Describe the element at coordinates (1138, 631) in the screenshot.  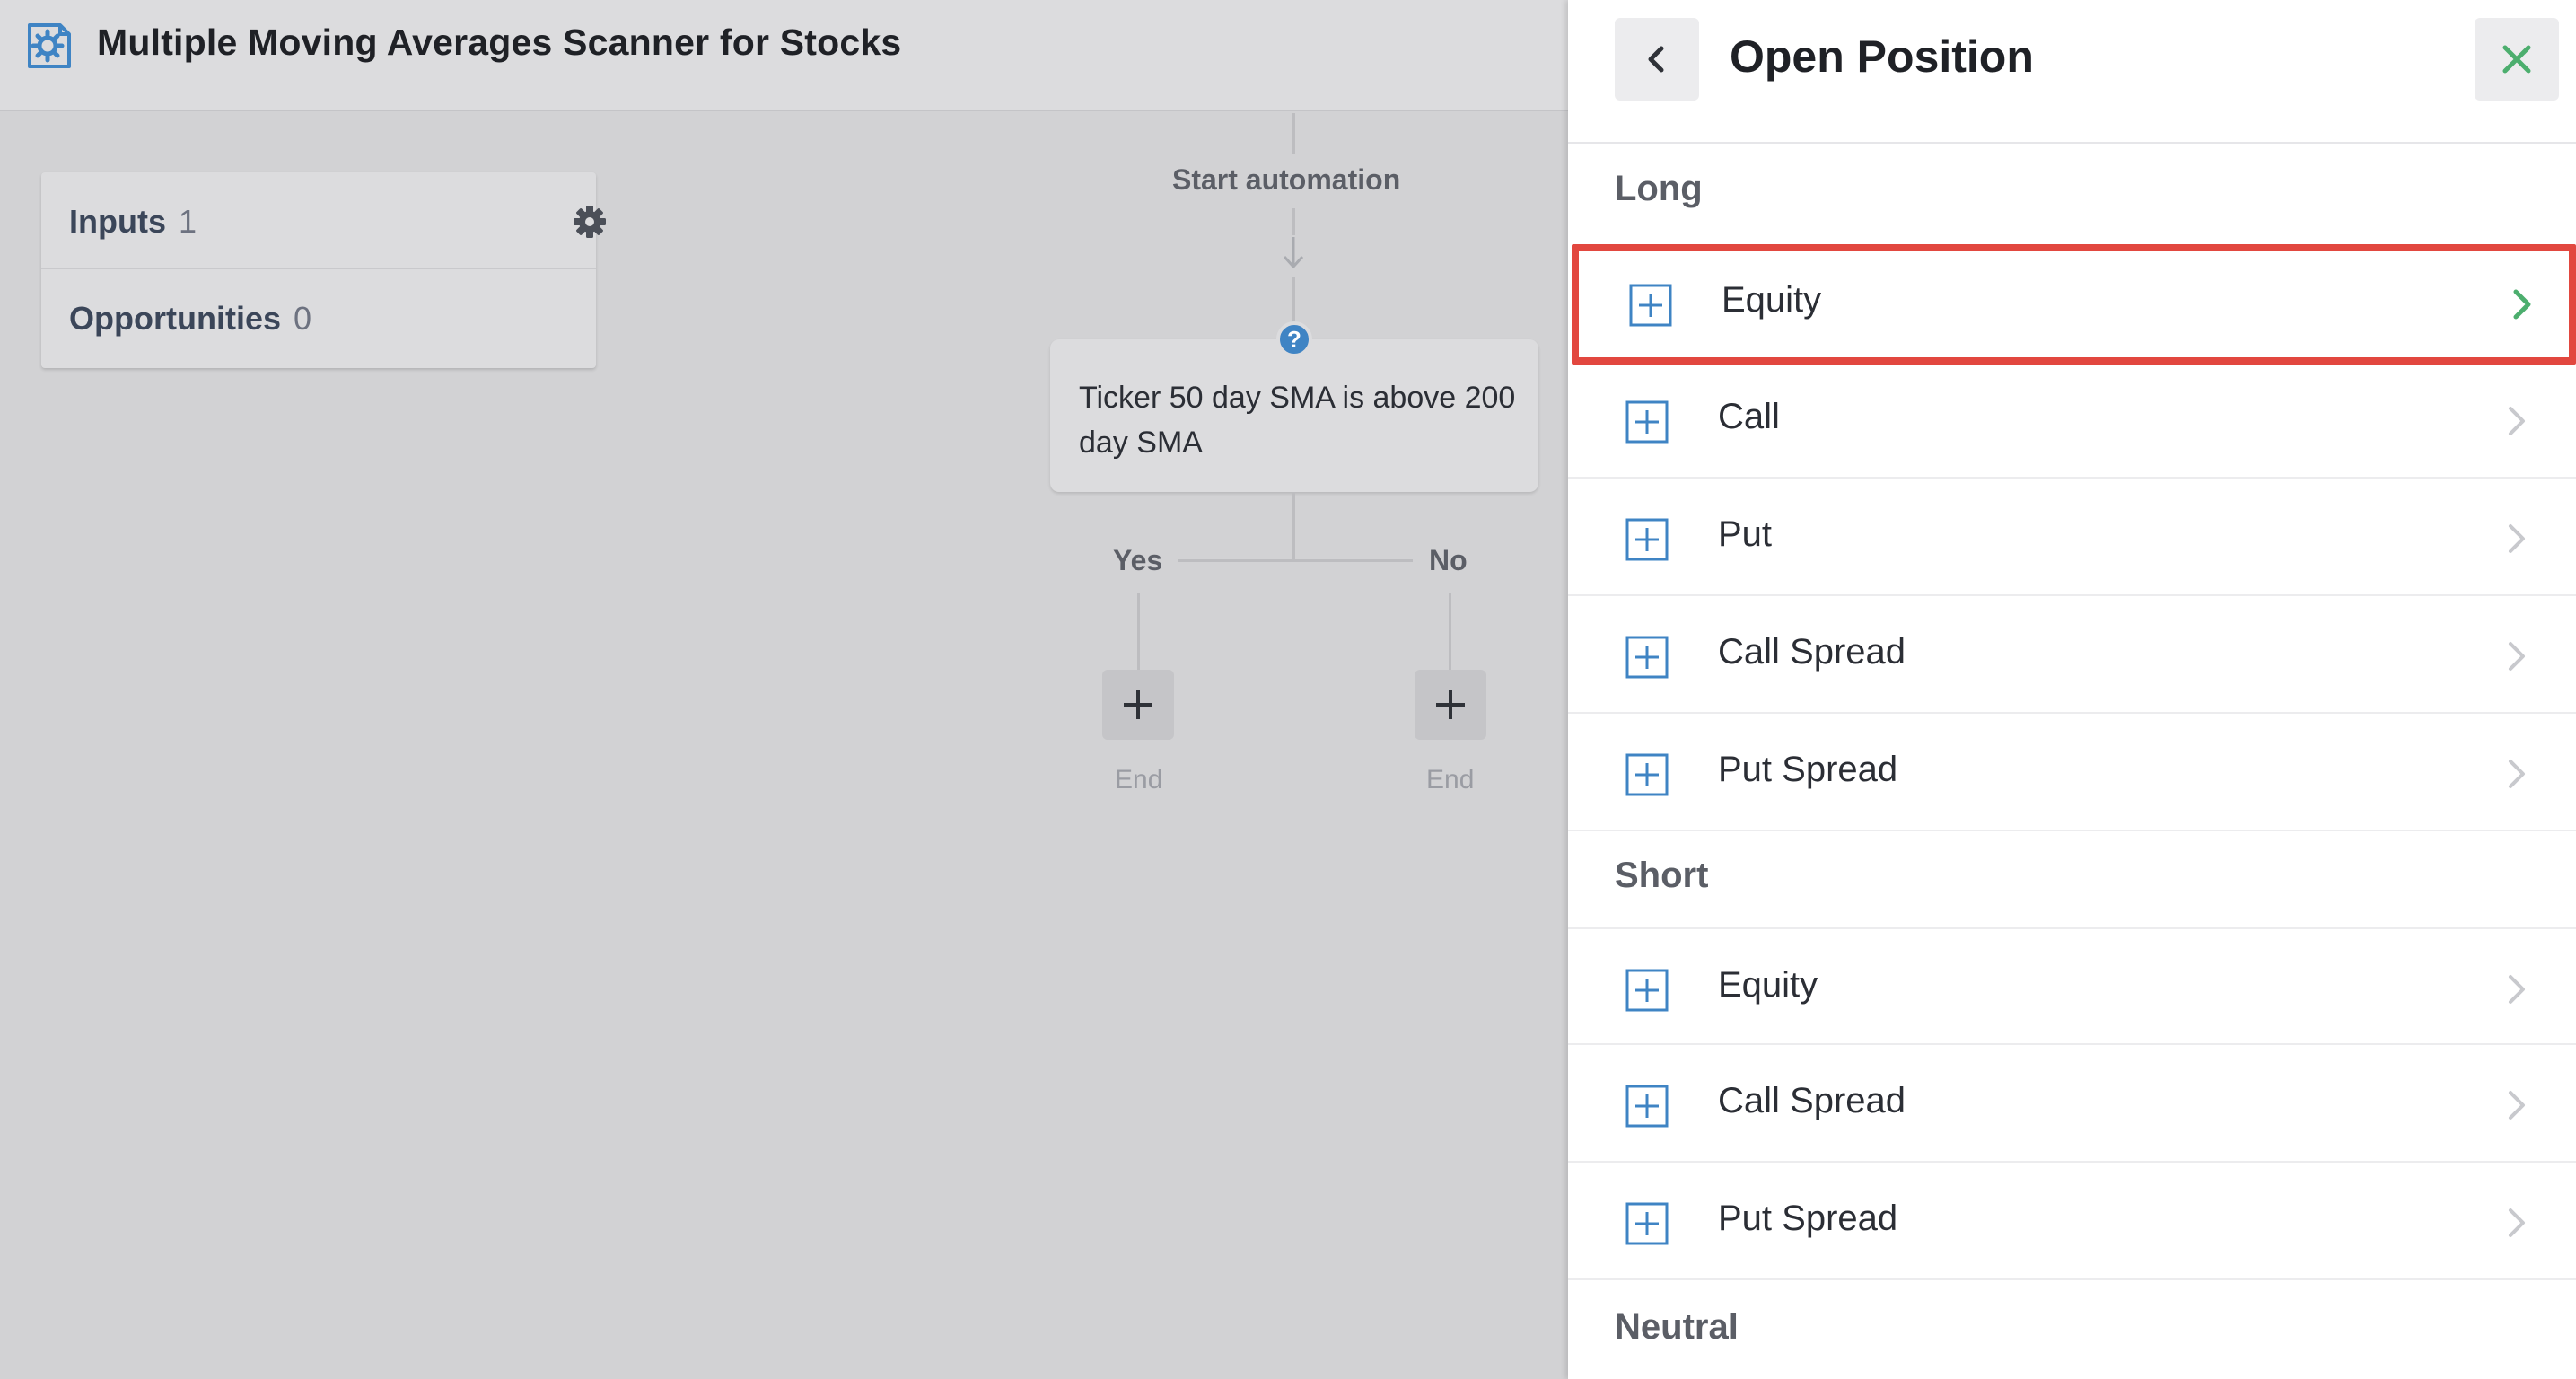
I see `connector-yes-down` at that location.